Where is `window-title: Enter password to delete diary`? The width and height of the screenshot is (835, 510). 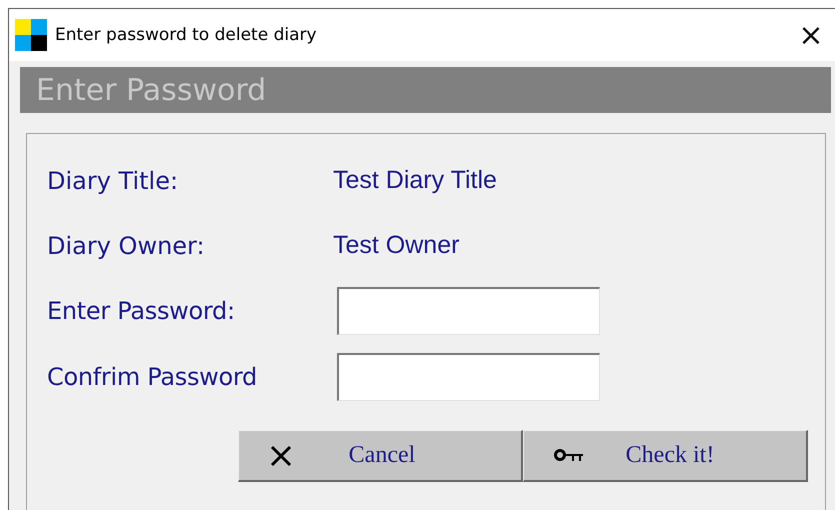 window-title: Enter password to delete diary is located at coordinates (186, 35).